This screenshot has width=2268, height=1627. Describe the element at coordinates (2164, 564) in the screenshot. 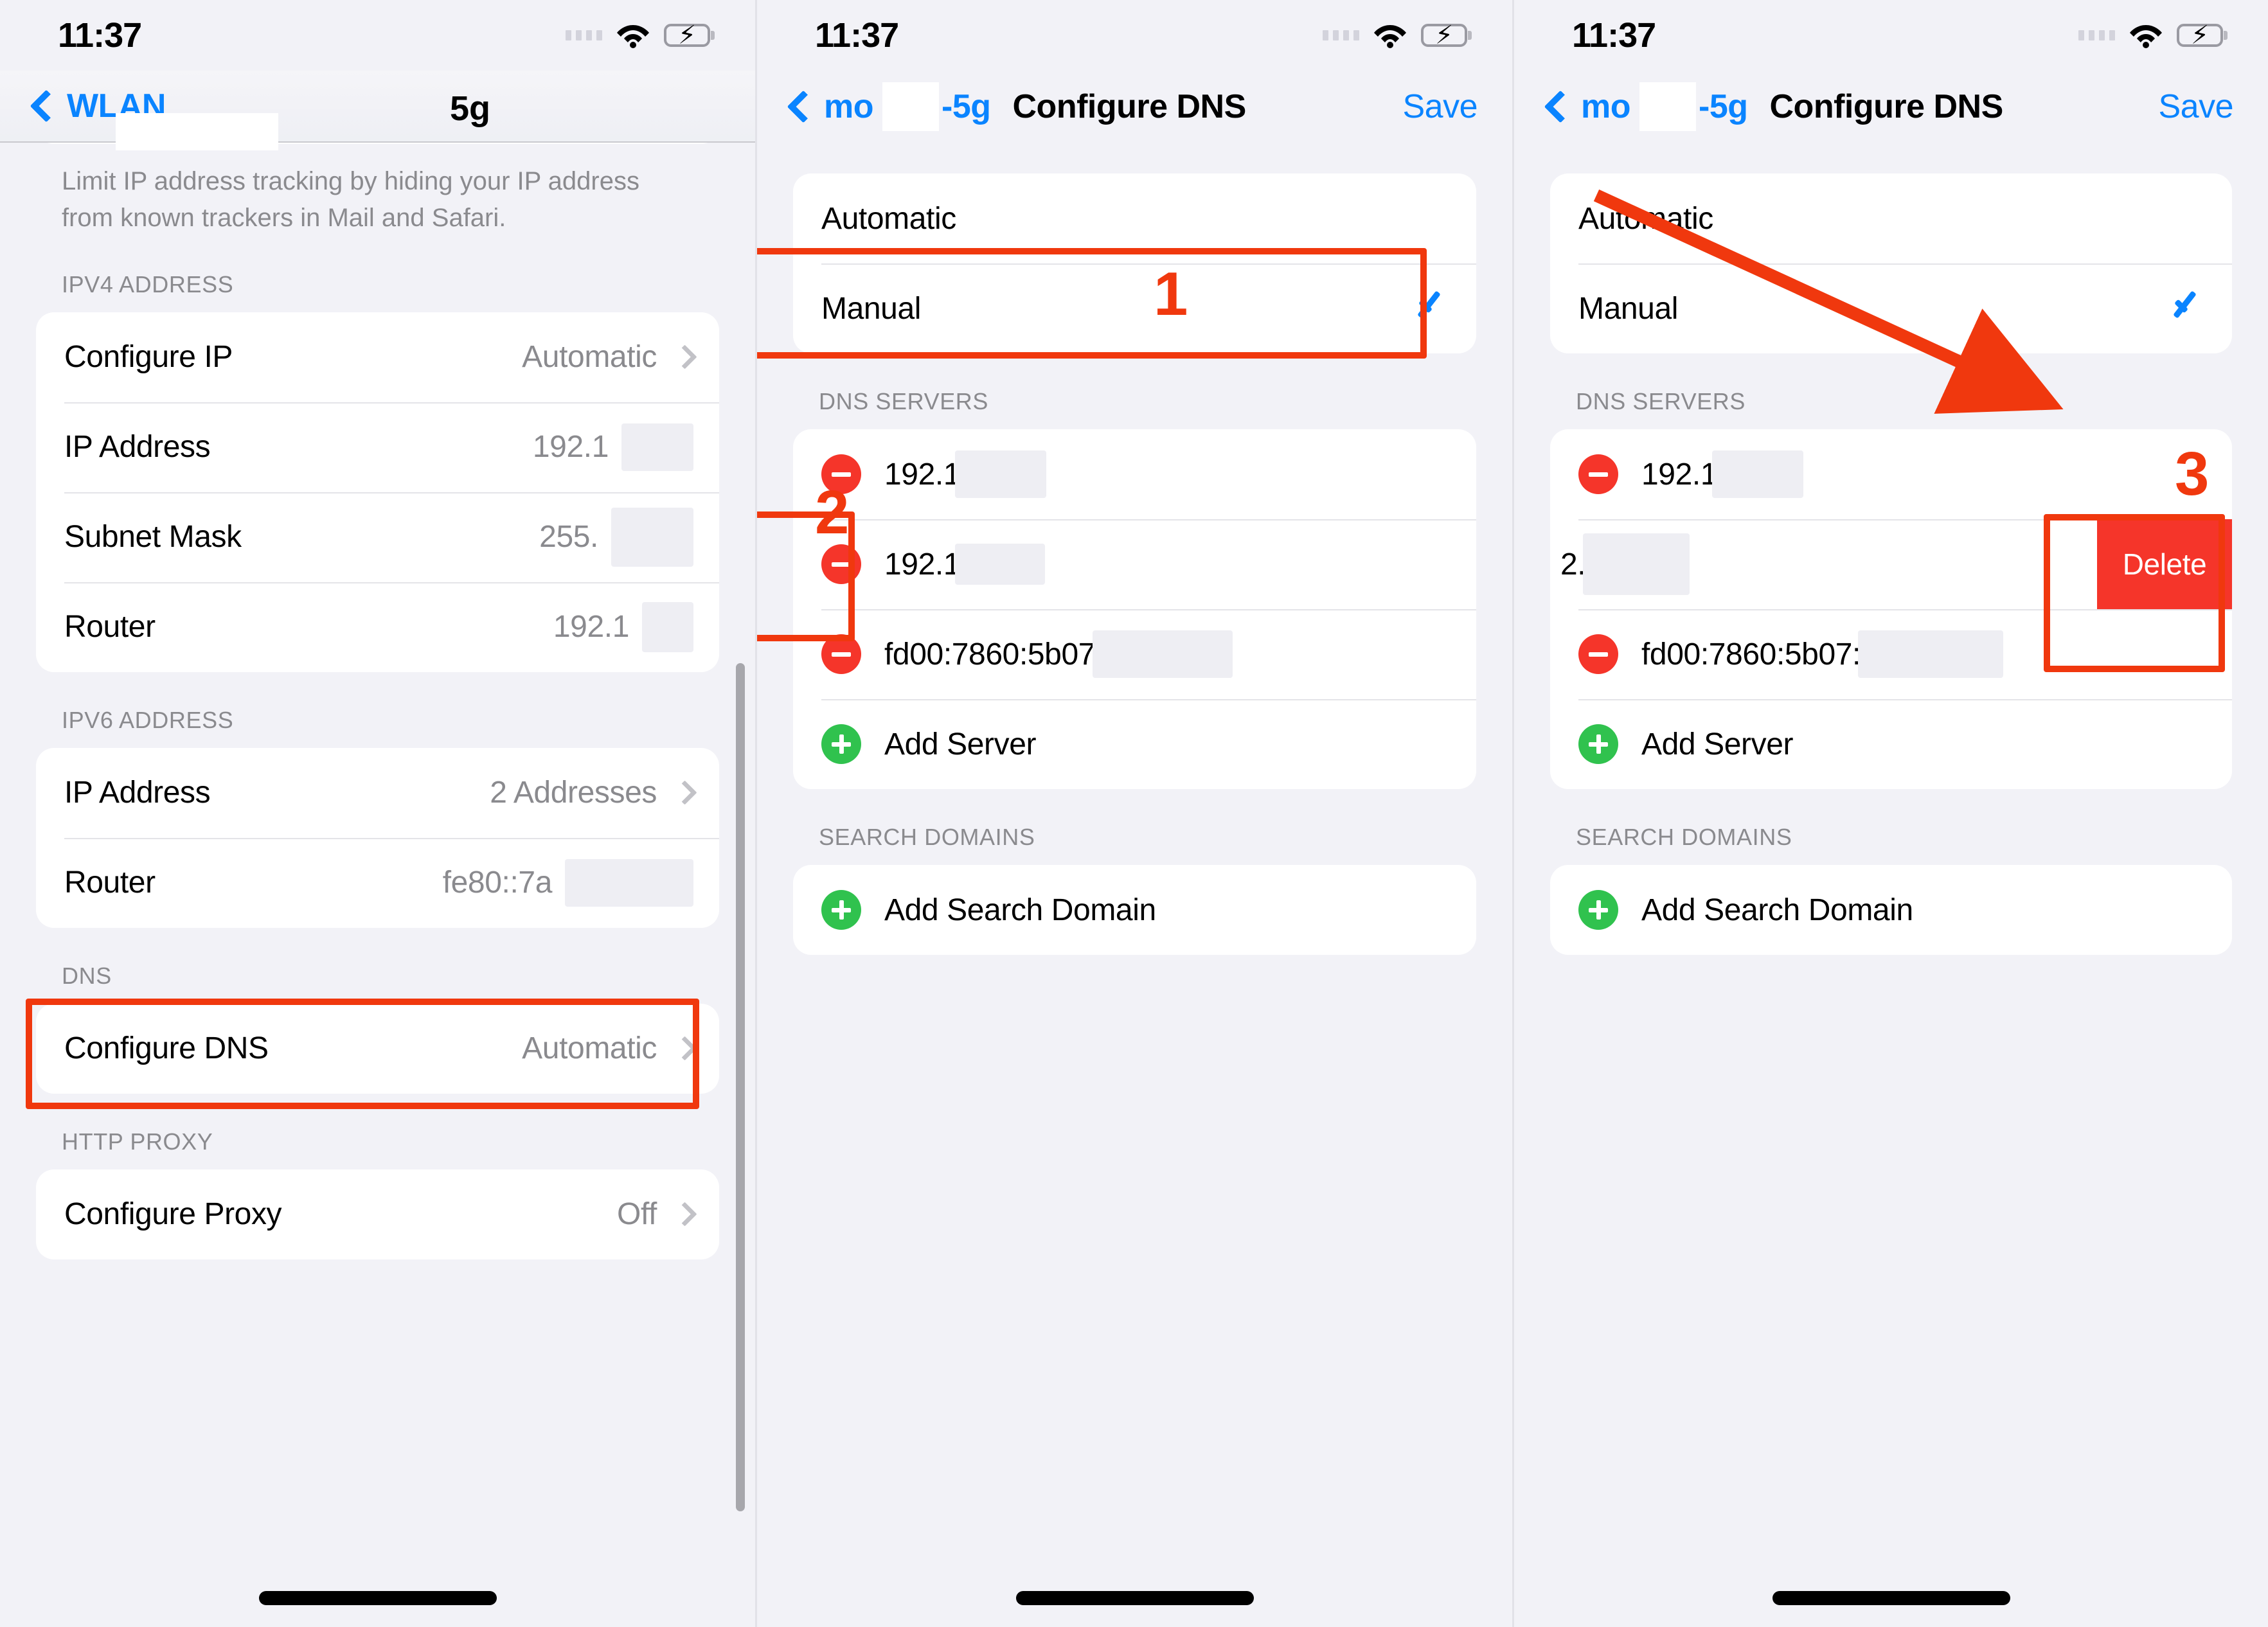

I see `delete-button: Delete` at that location.